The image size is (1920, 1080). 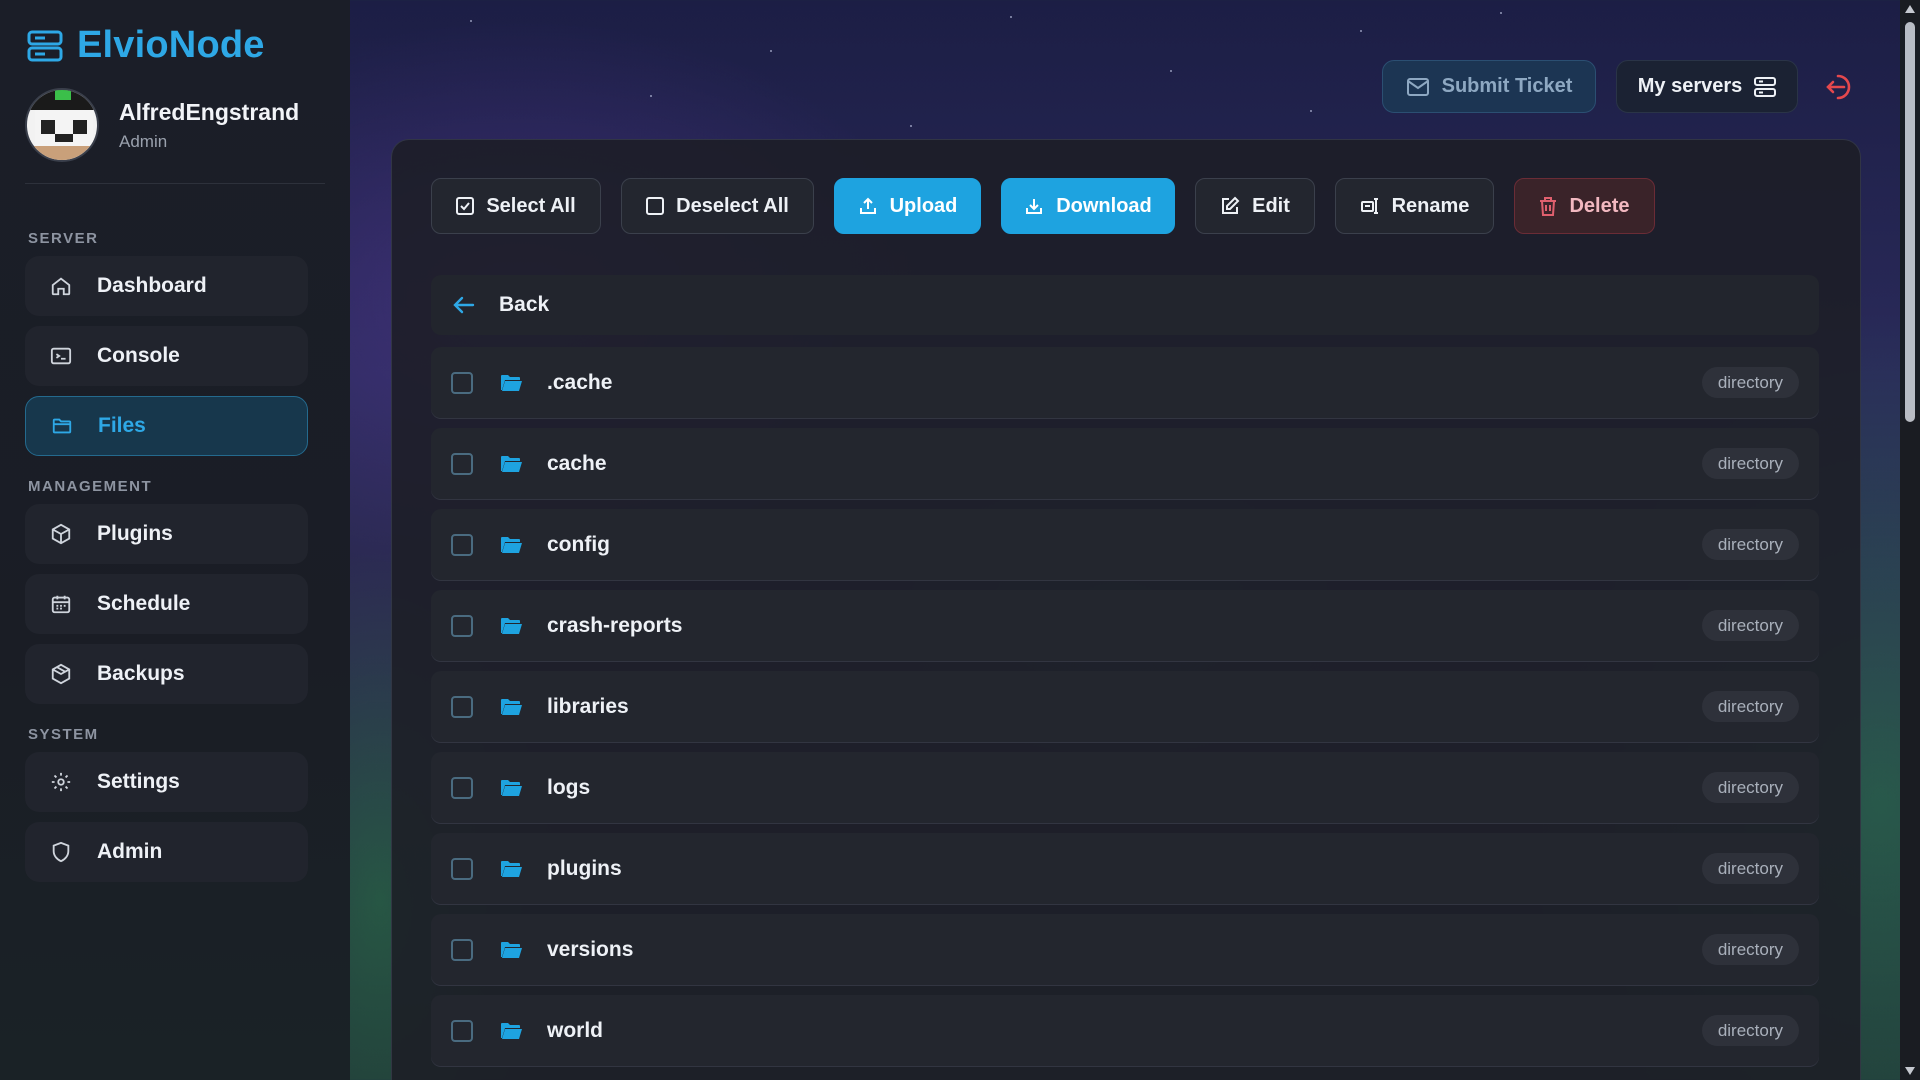 What do you see at coordinates (1125, 869) in the screenshot?
I see `file-row: plugins directory` at bounding box center [1125, 869].